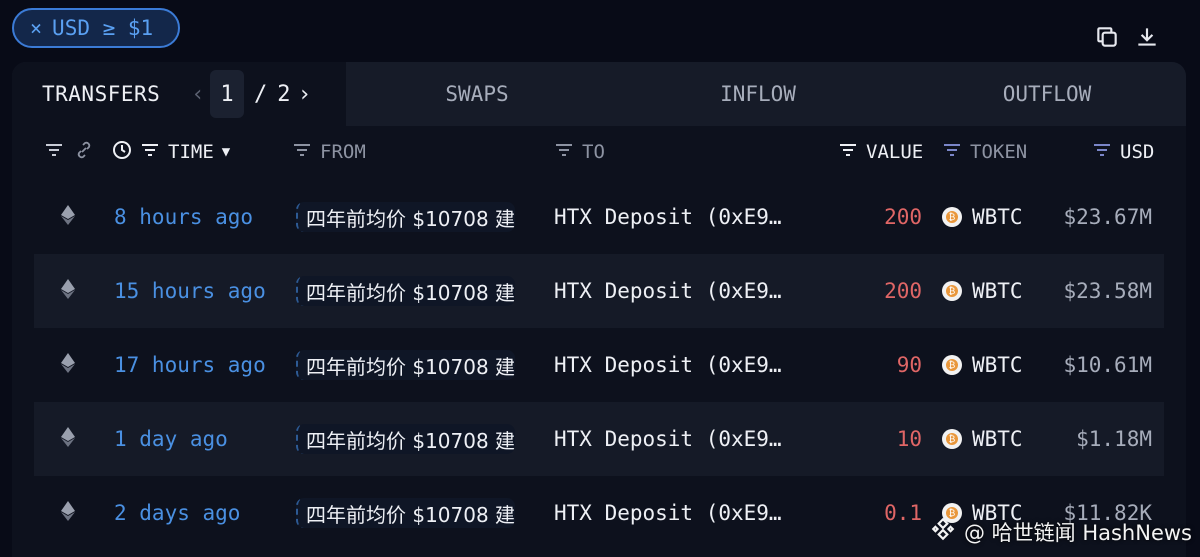 The height and width of the screenshot is (557, 1200). Describe the element at coordinates (103, 28) in the screenshot. I see `filter-label: USD ≥ $1` at that location.